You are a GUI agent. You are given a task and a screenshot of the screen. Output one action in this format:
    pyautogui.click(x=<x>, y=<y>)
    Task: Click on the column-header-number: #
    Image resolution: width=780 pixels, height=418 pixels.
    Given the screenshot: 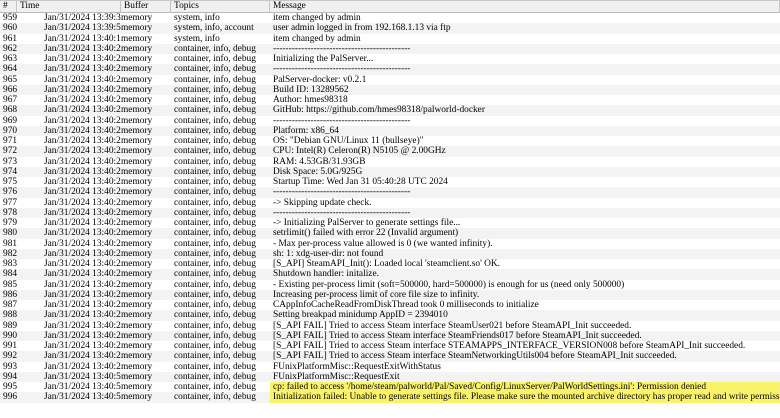 What is the action you would take?
    pyautogui.click(x=8, y=6)
    